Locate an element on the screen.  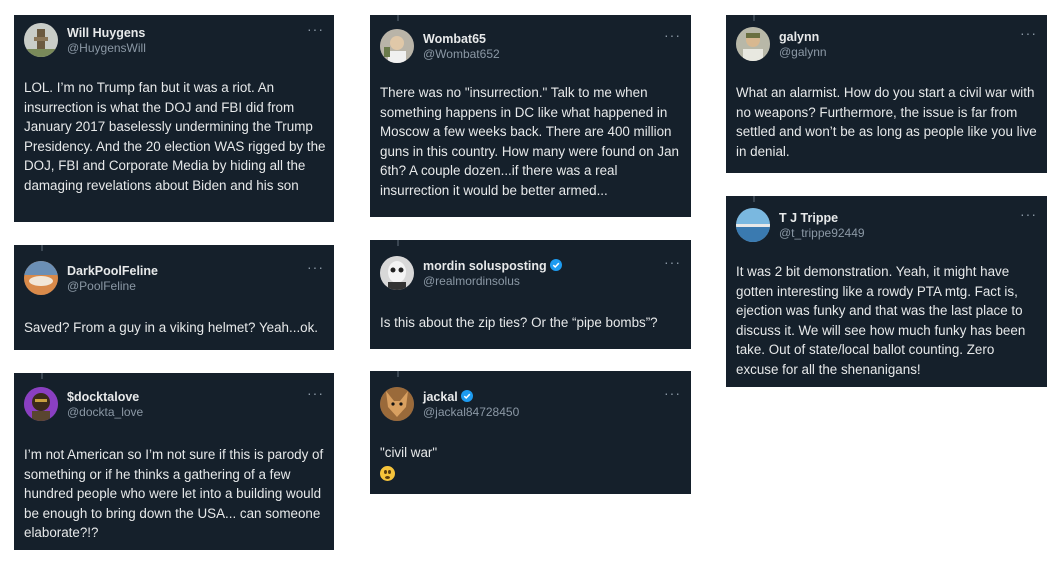
tweet-text: "civil war" is located at coordinates (531, 462).